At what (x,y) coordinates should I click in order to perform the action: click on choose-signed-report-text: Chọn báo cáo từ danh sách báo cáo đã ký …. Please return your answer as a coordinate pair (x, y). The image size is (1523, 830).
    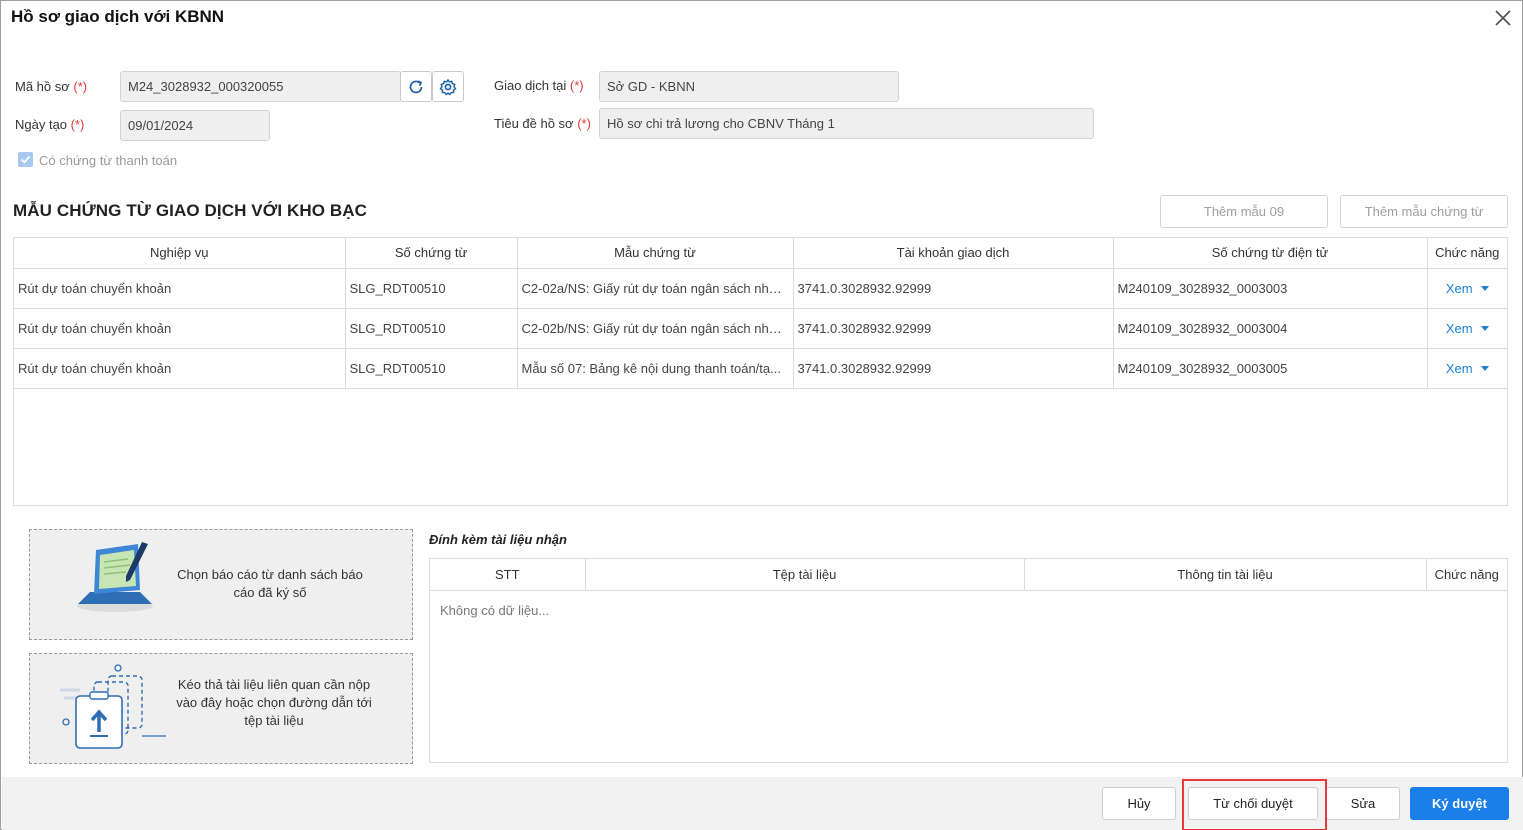
    Looking at the image, I should click on (270, 583).